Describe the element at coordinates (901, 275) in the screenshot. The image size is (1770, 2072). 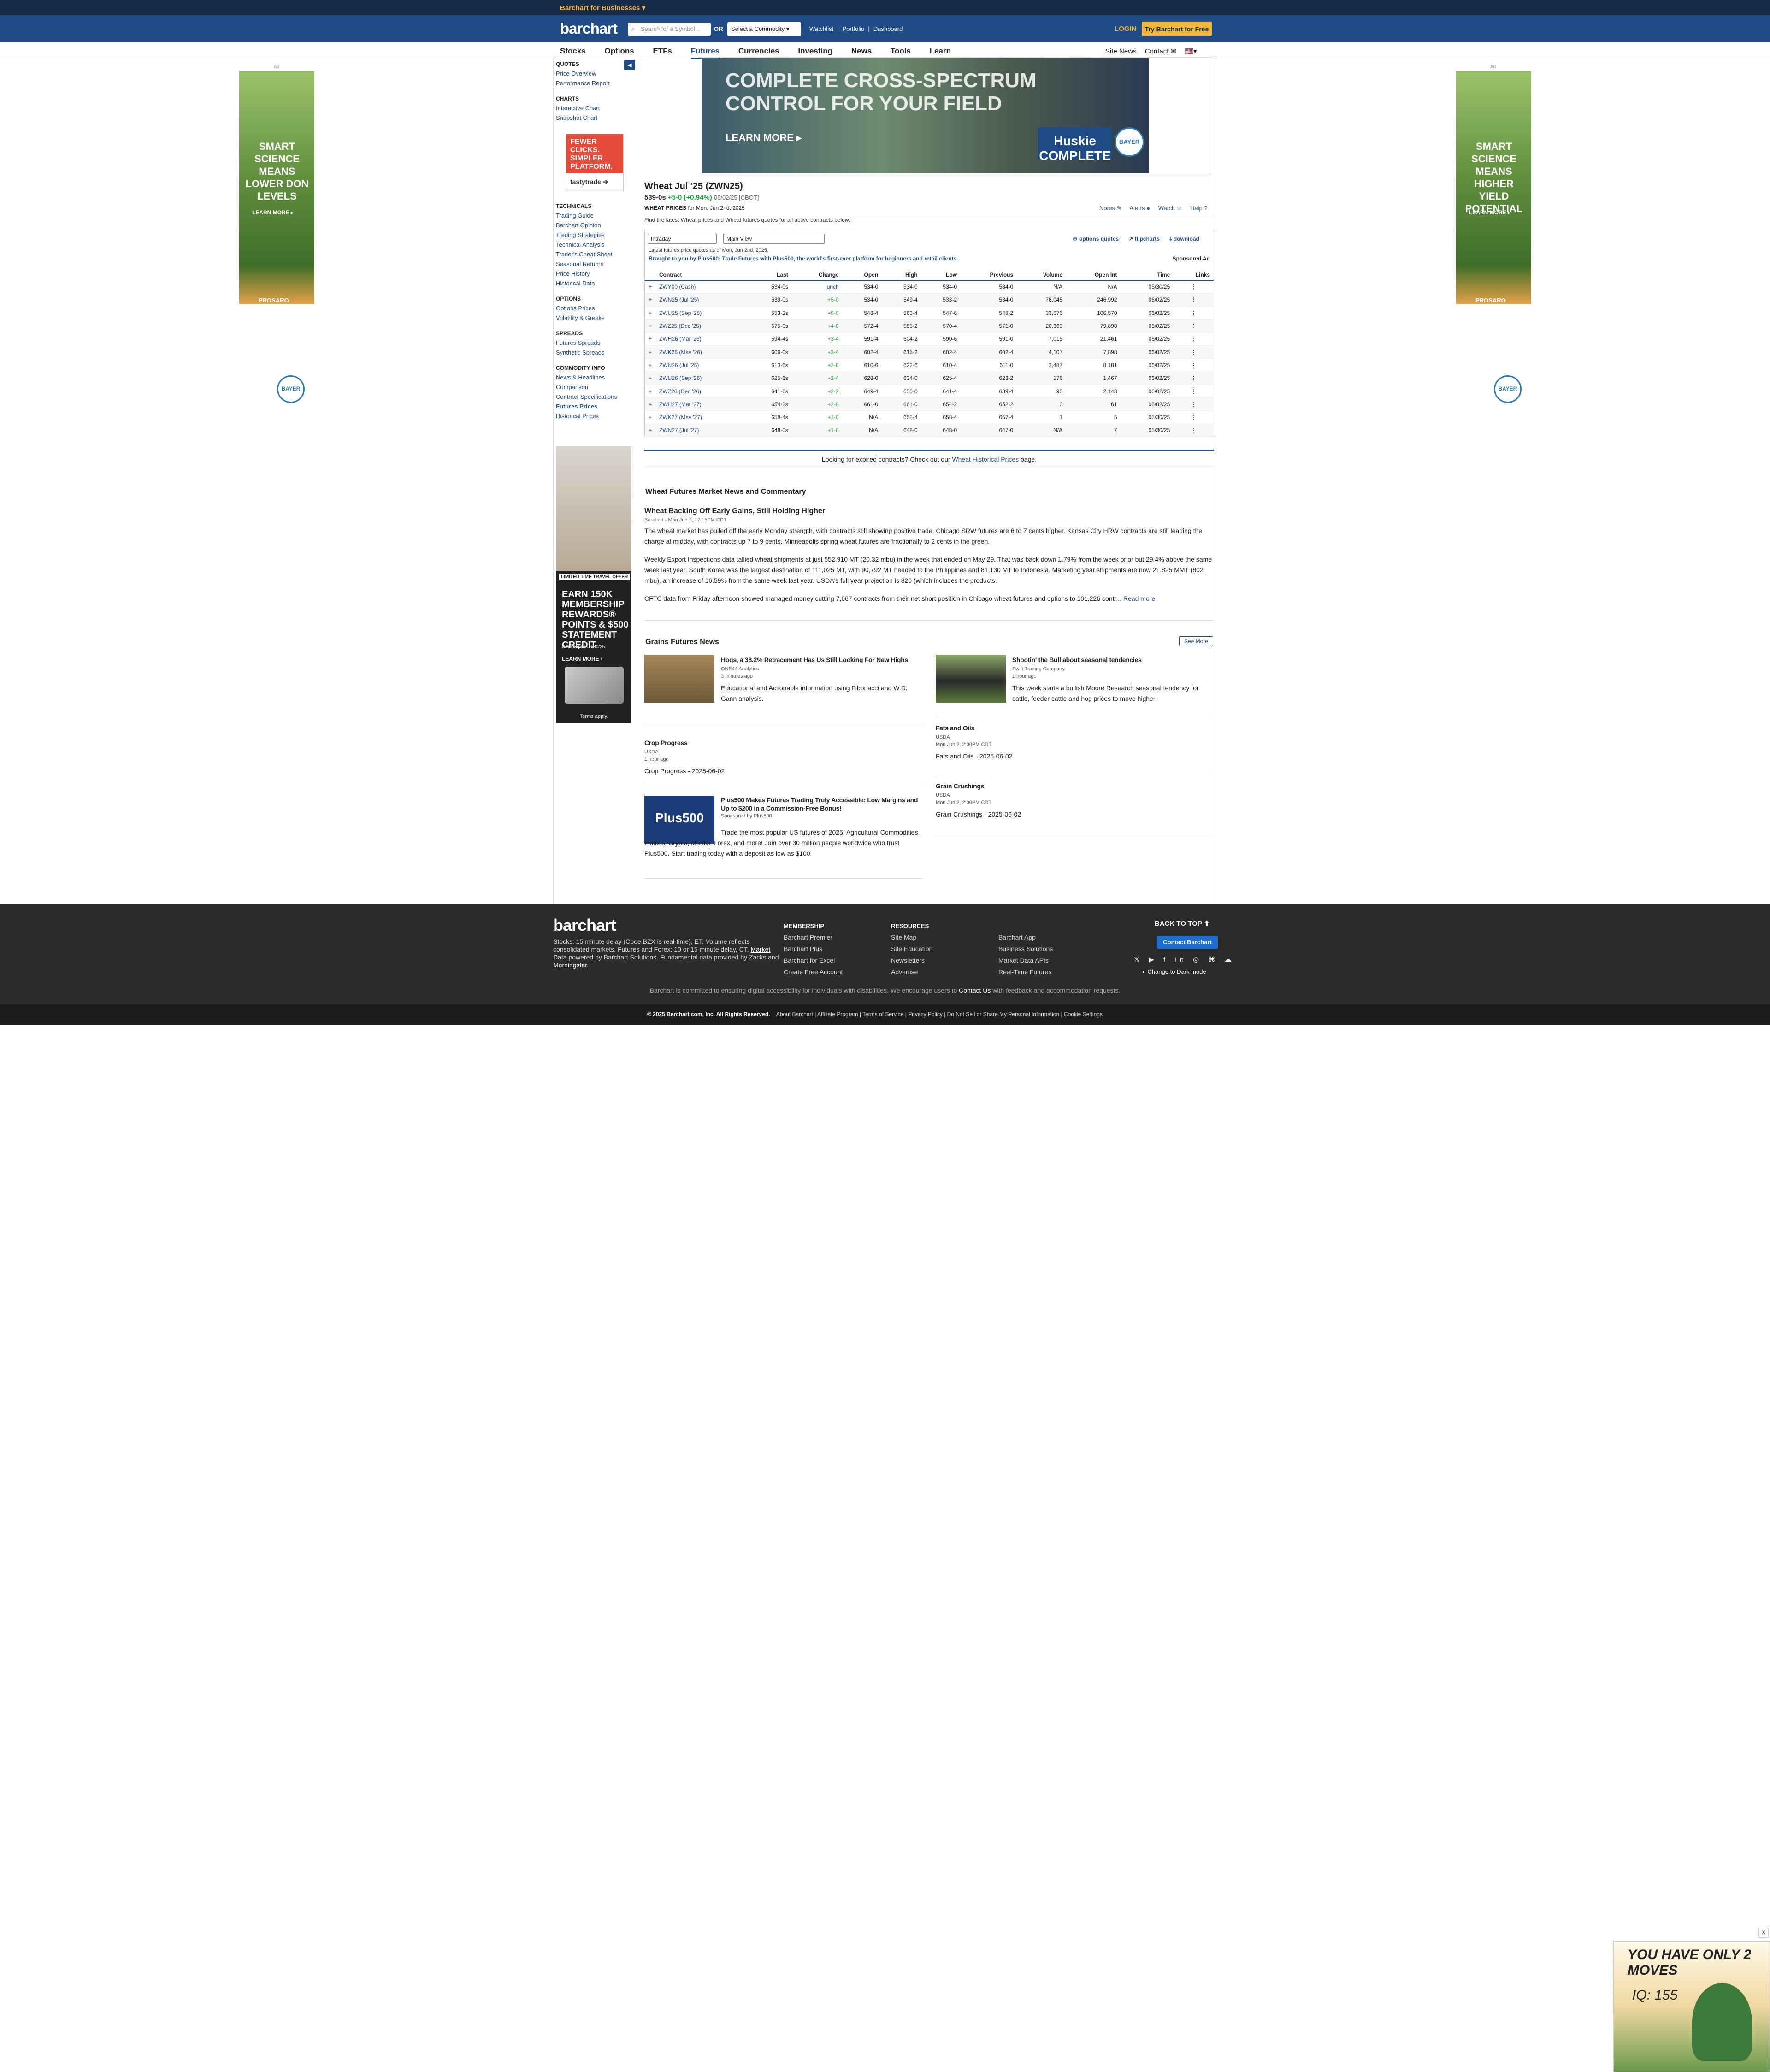
I see `col-high: High` at that location.